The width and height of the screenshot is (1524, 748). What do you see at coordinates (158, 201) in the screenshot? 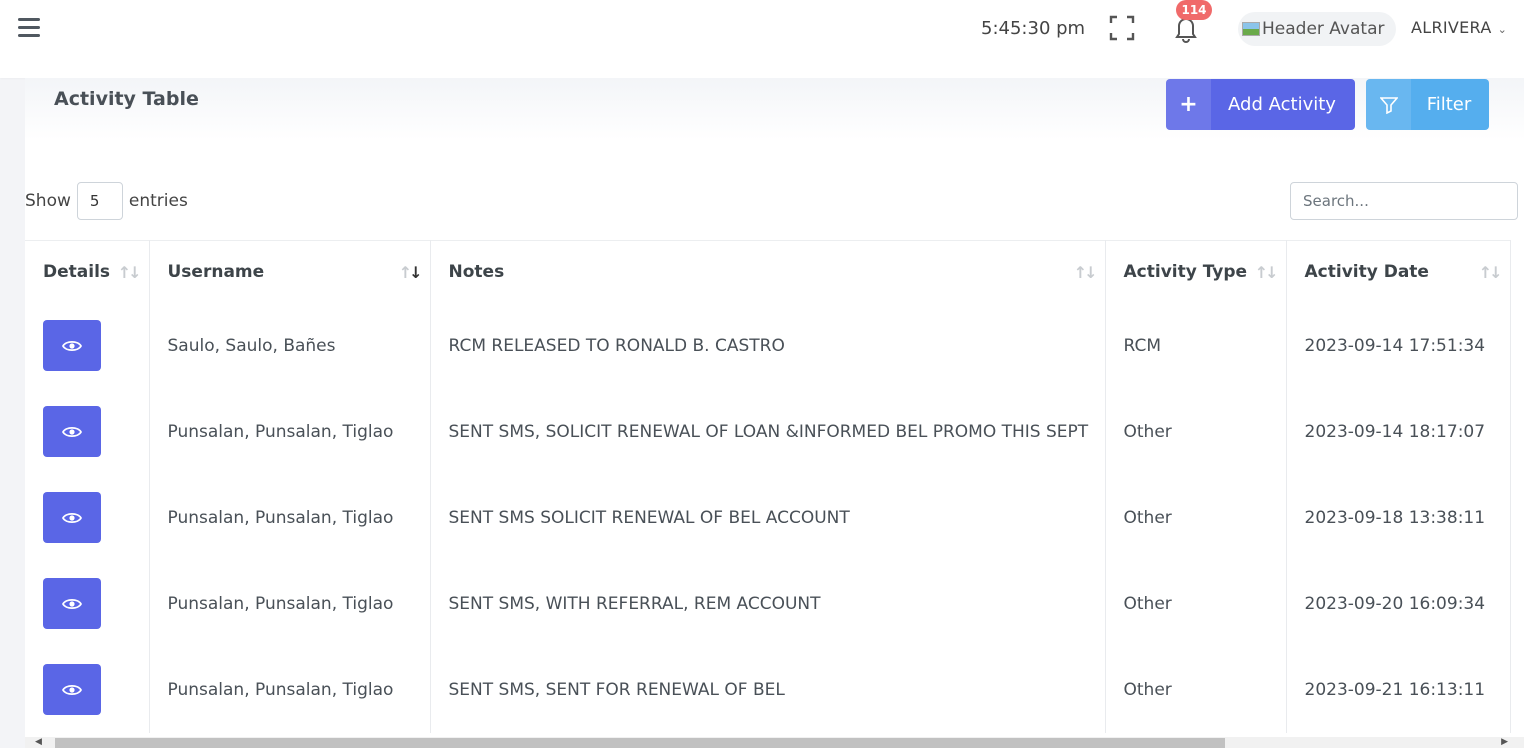
I see `entries-label: entries` at bounding box center [158, 201].